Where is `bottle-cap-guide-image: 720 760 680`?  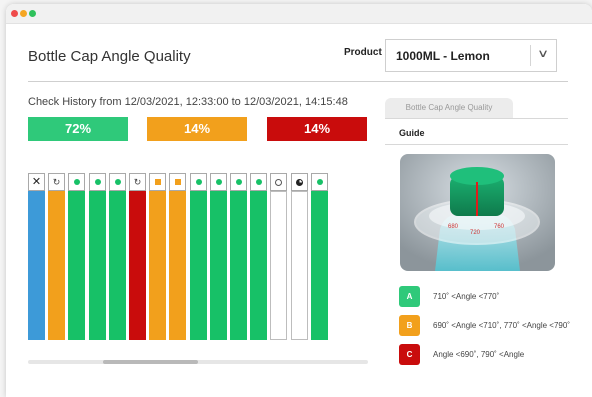
bottle-cap-guide-image: 720 760 680 is located at coordinates (477, 212).